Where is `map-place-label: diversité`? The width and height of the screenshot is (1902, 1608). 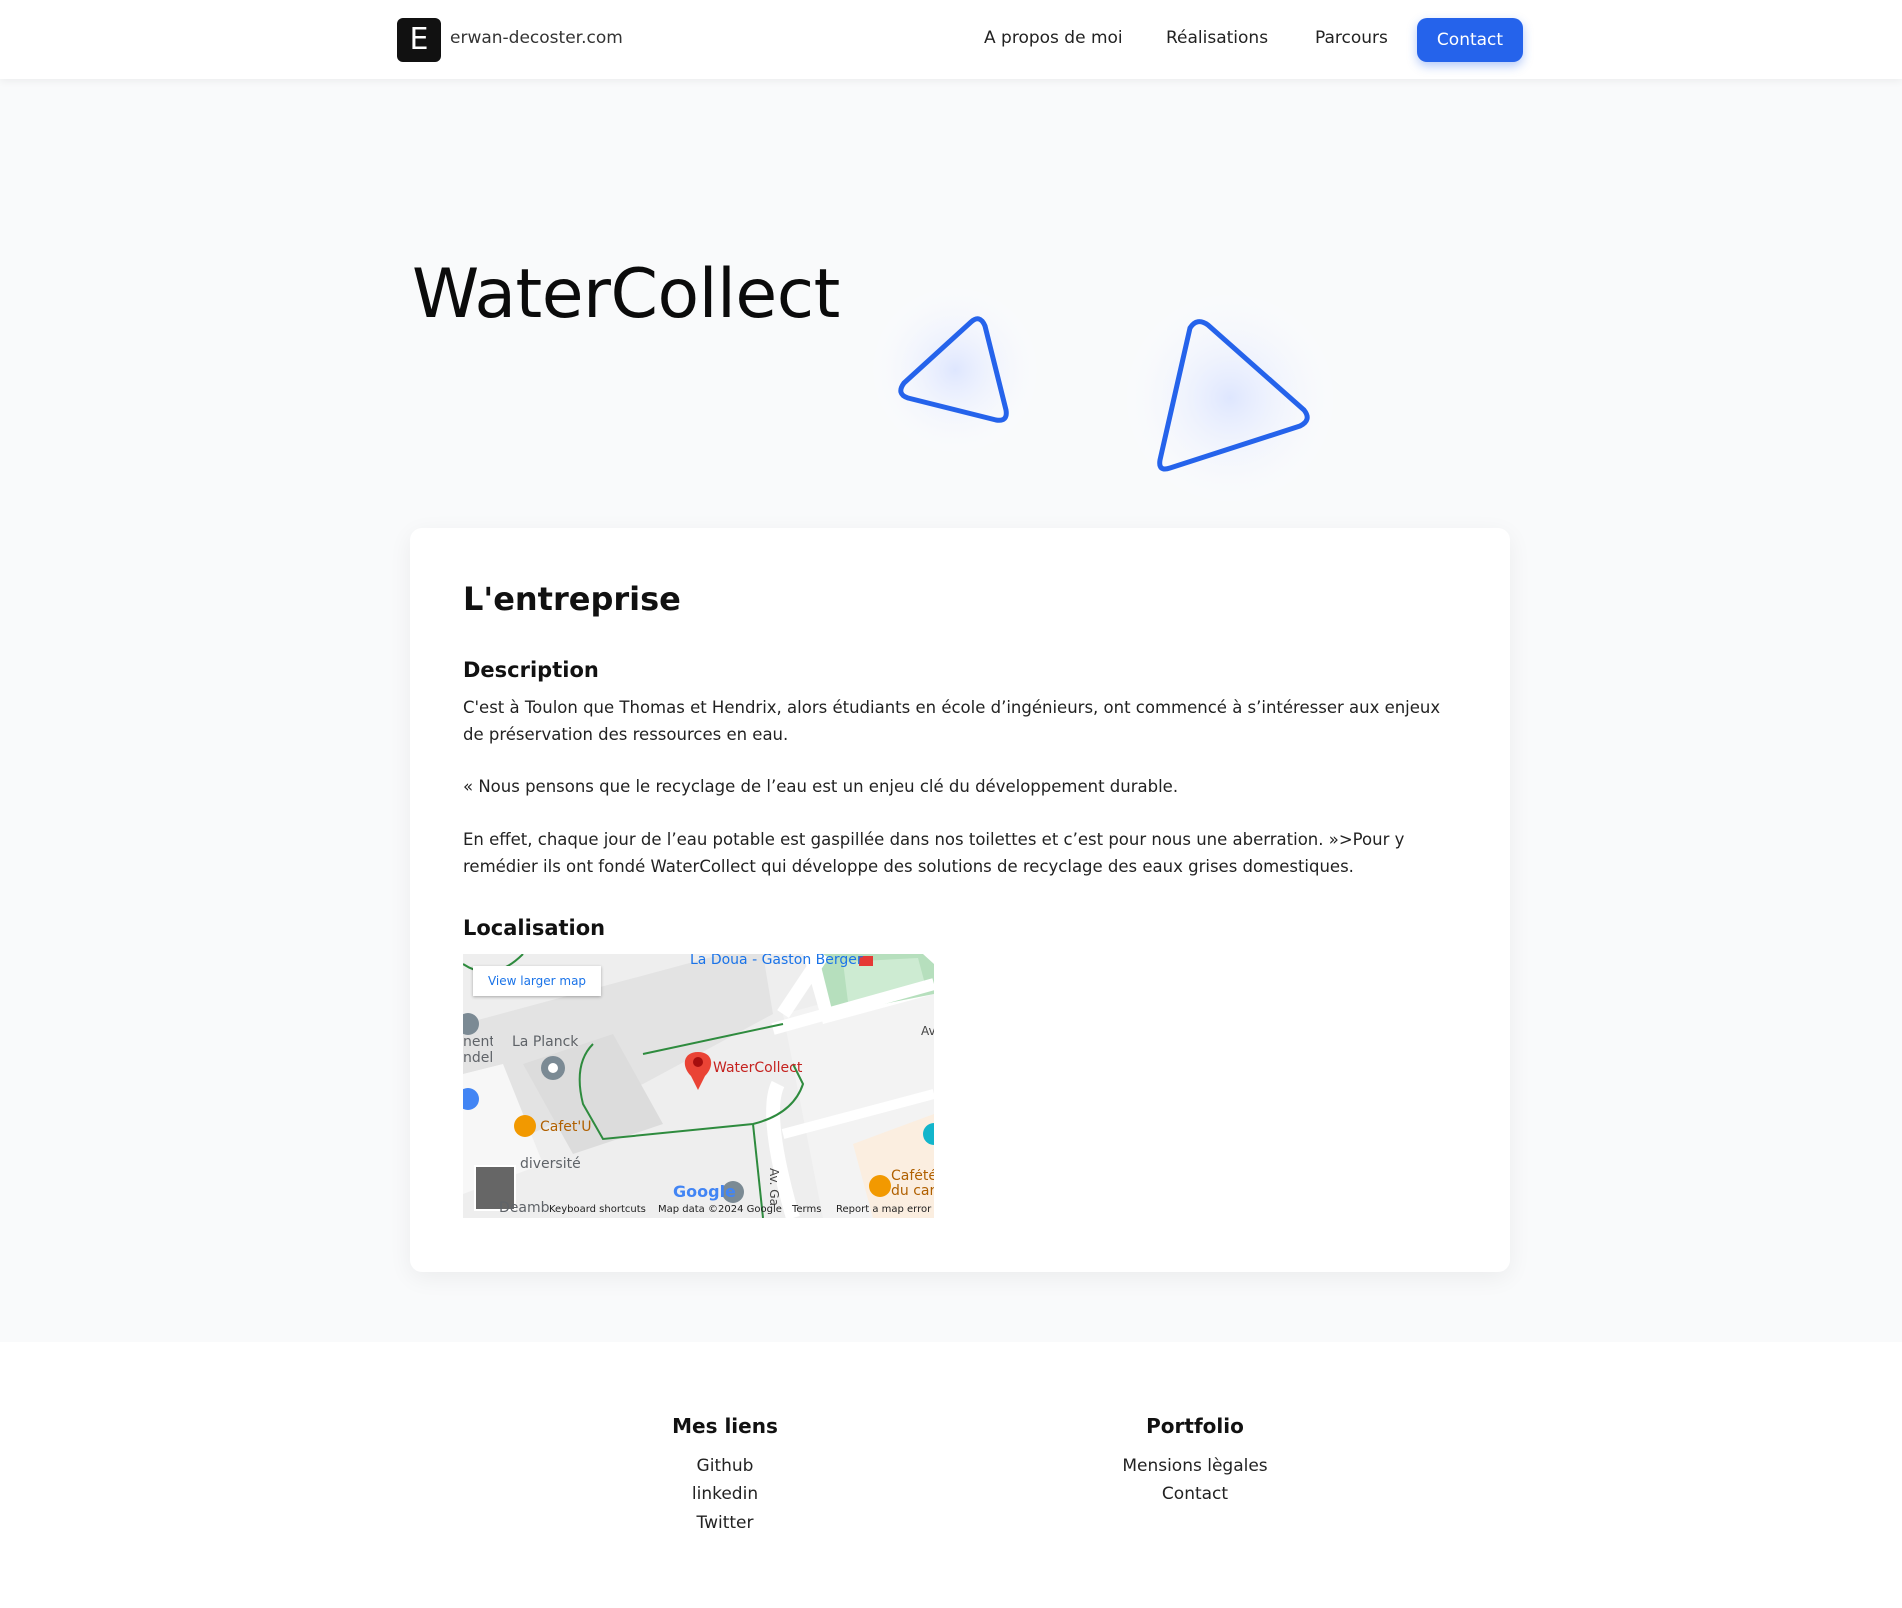
map-place-label: diversité is located at coordinates (550, 1164).